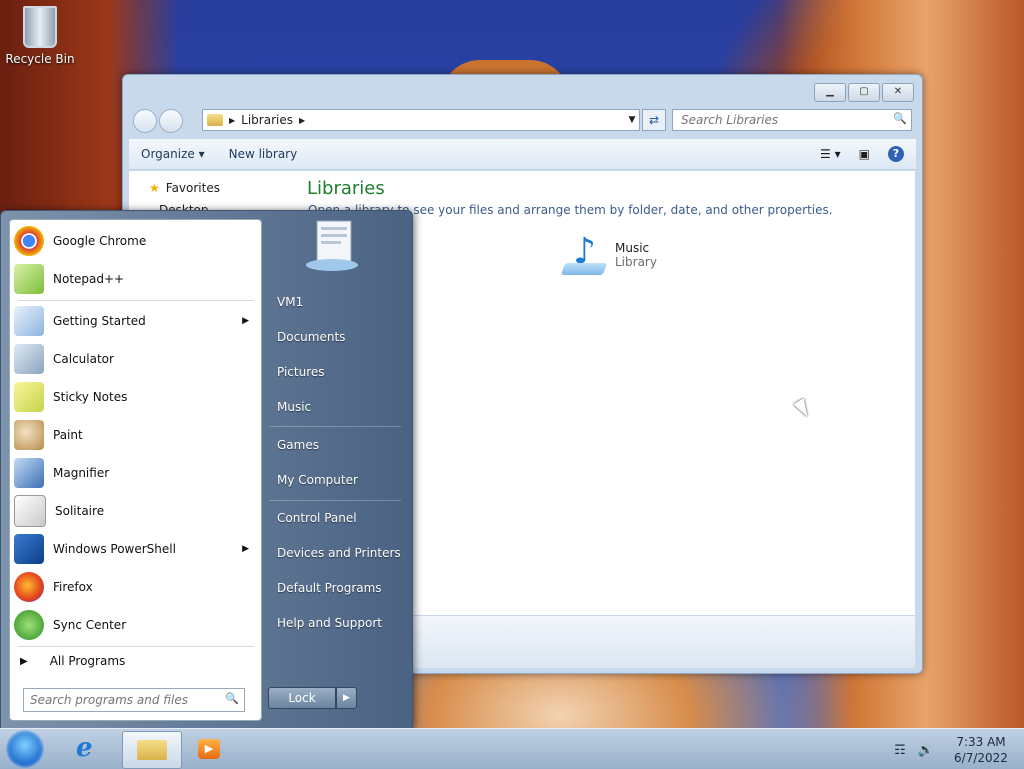  What do you see at coordinates (896, 154) in the screenshot?
I see `help-icon: ?` at bounding box center [896, 154].